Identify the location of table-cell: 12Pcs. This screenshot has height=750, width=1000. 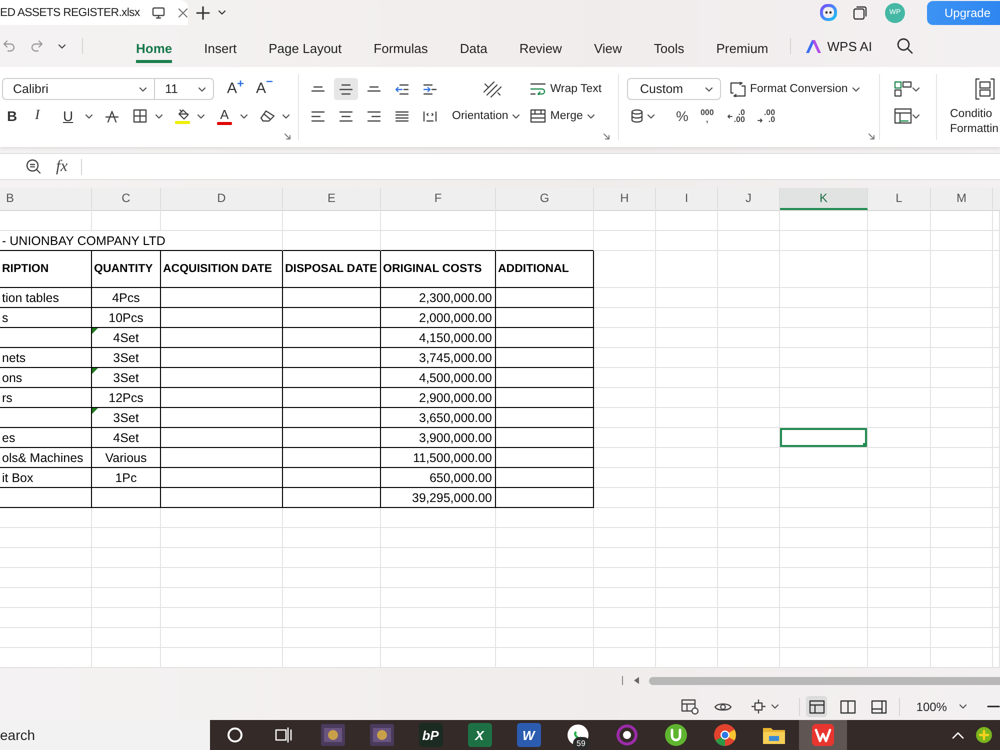
(126, 398).